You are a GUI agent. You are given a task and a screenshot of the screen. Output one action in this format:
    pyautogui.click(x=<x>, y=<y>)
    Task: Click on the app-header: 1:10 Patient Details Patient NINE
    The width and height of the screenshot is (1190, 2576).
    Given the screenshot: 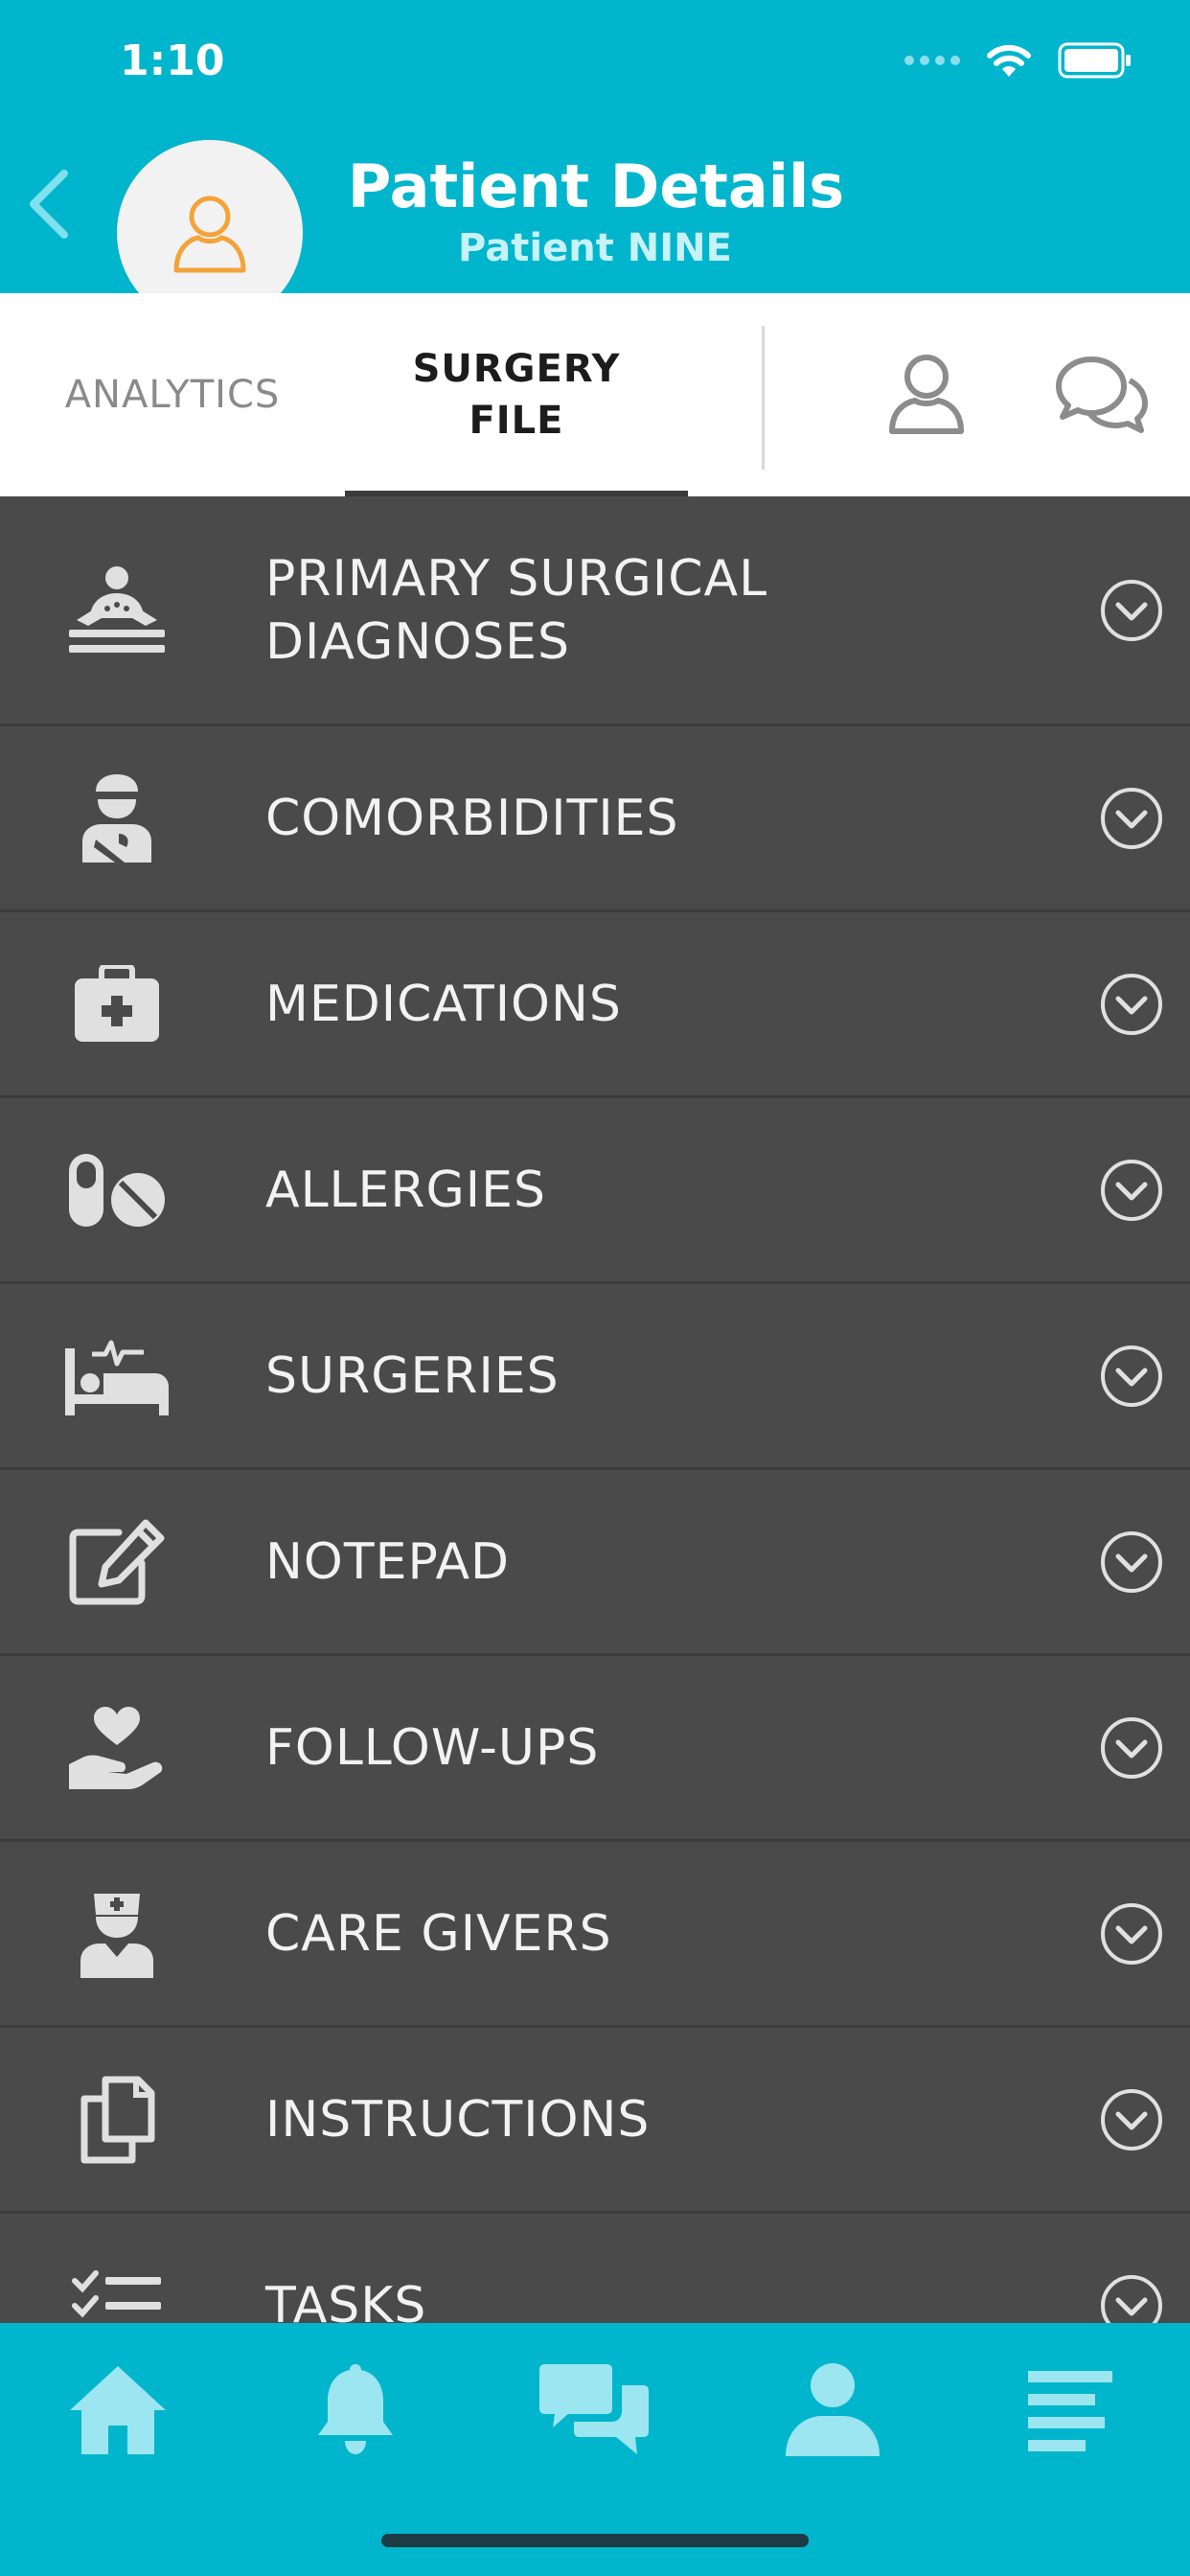 What is the action you would take?
    pyautogui.click(x=595, y=163)
    